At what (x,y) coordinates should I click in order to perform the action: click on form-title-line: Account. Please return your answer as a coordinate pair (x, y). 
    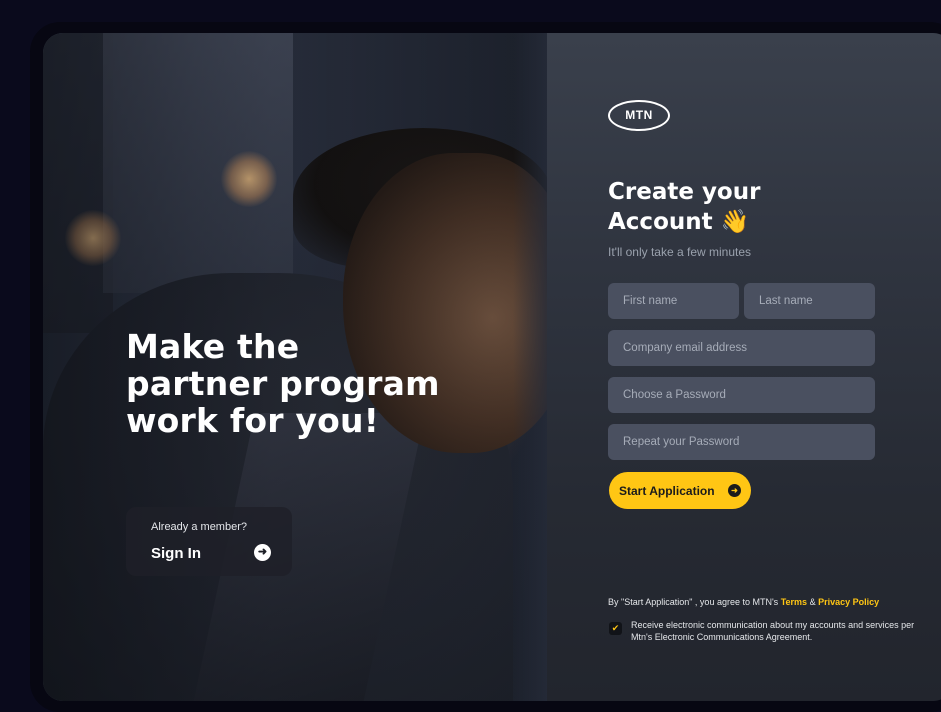
    Looking at the image, I should click on (660, 222).